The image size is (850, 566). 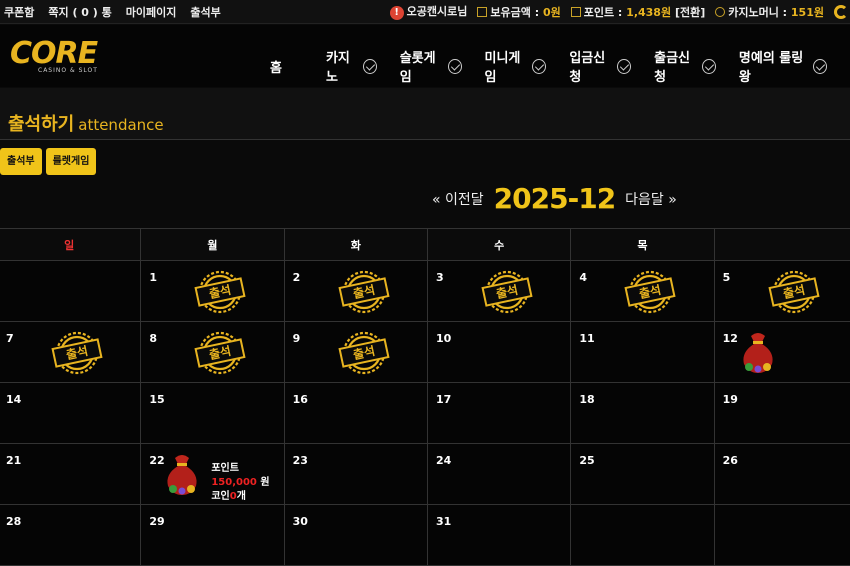 I want to click on coupon-link: 쿠폰함, so click(x=19, y=12).